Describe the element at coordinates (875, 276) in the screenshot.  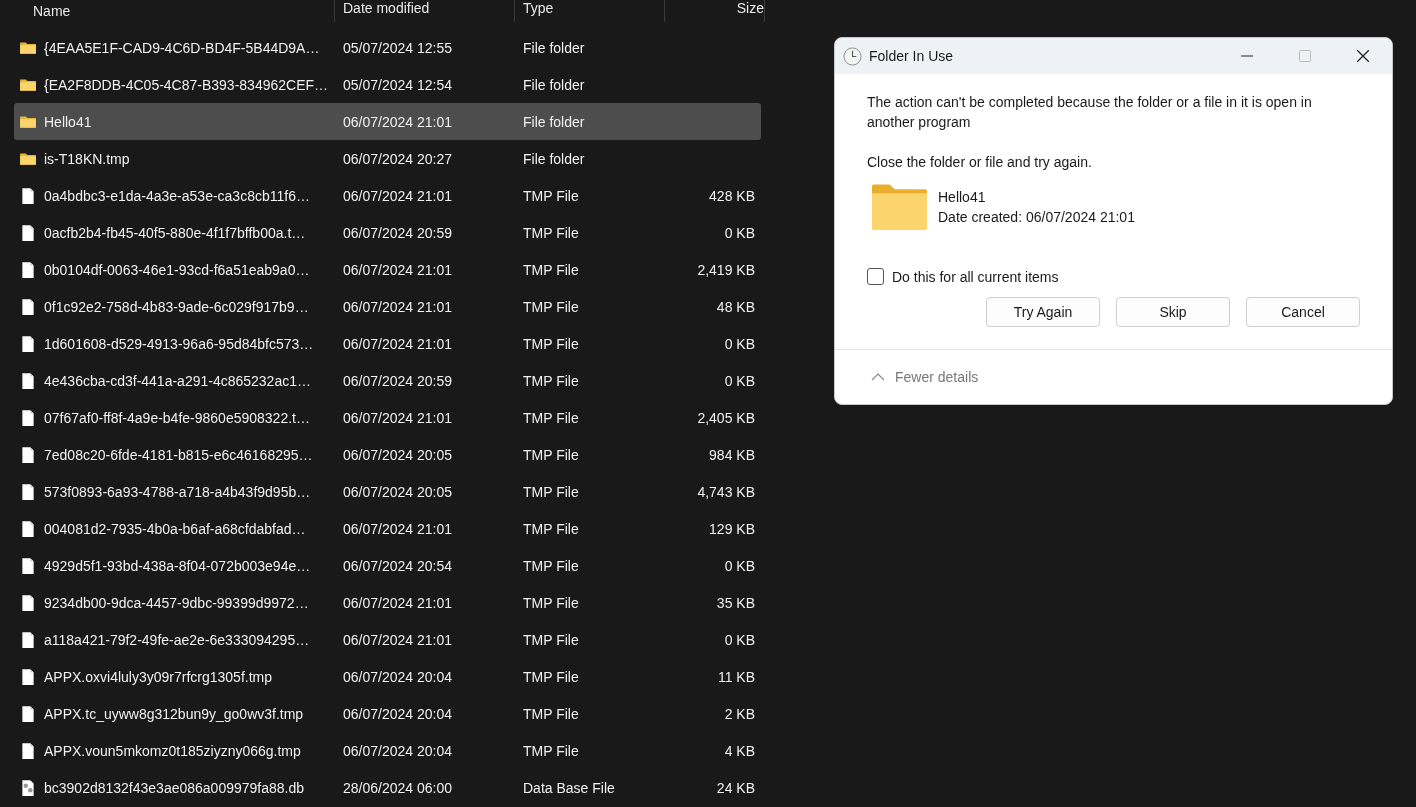
I see `checkbox` at that location.